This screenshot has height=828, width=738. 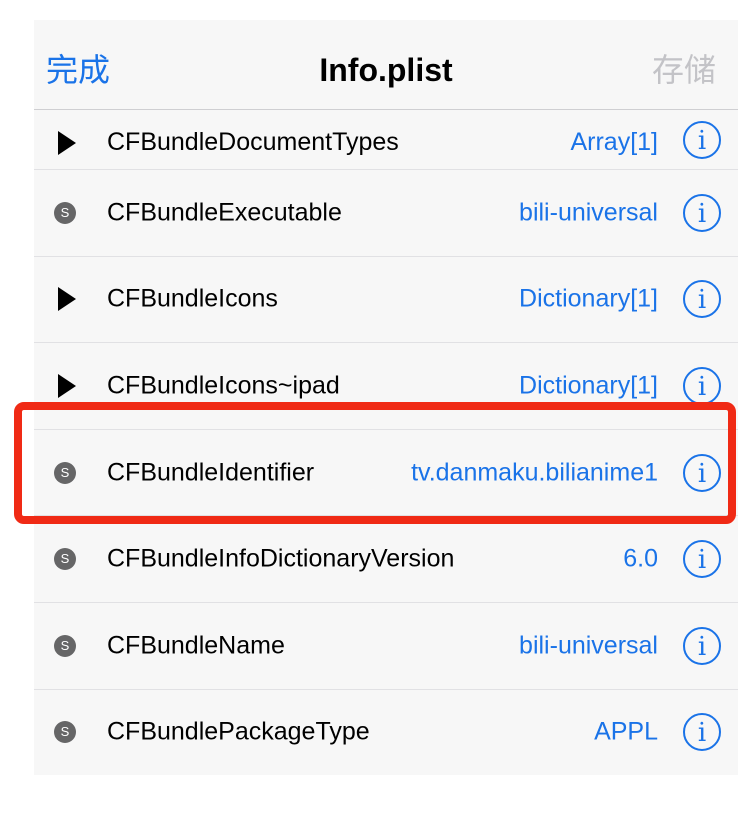 What do you see at coordinates (238, 731) in the screenshot?
I see `row-key: CFBundlePackageType` at bounding box center [238, 731].